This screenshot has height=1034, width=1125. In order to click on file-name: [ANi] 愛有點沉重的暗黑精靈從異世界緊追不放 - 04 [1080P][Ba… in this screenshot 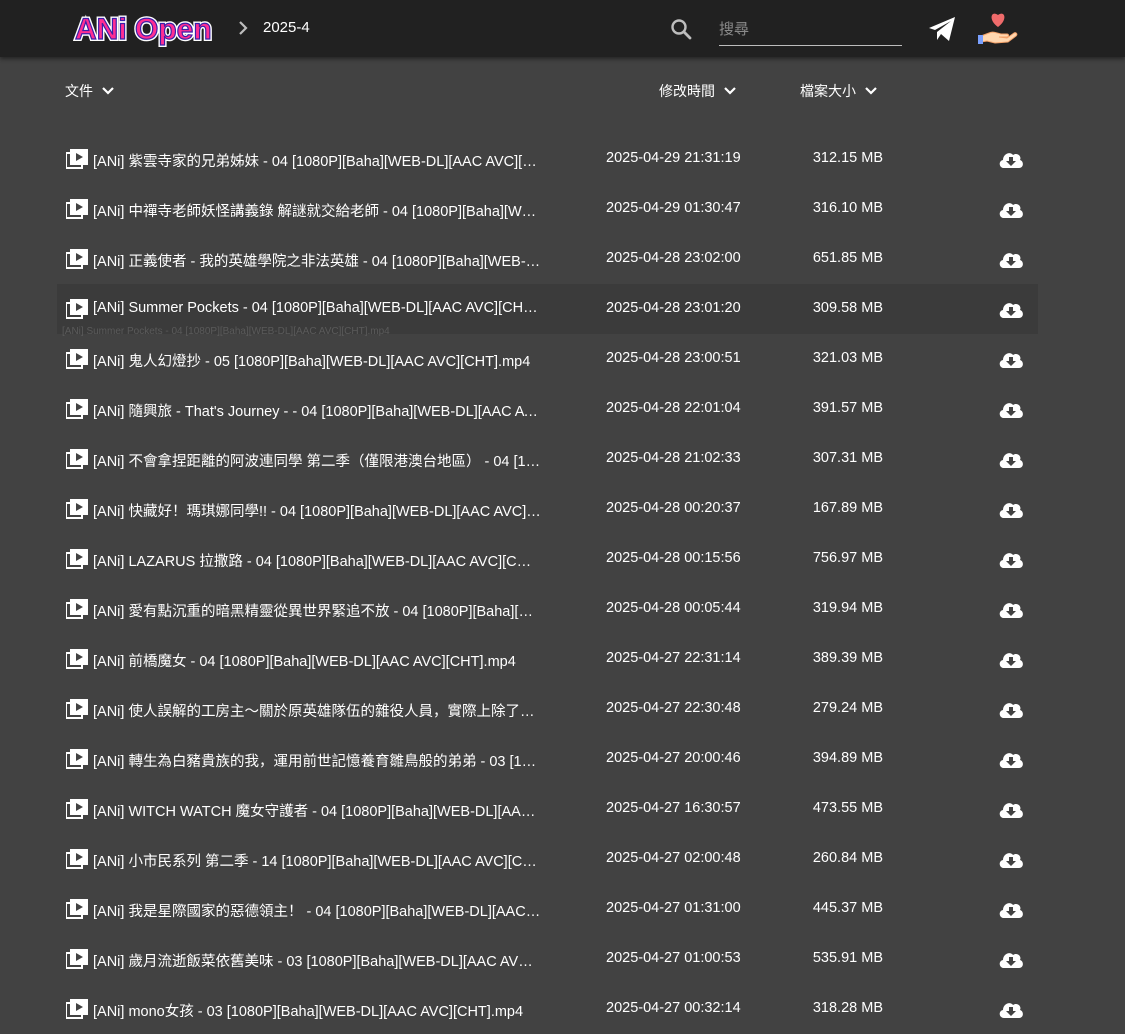, I will do `click(317, 610)`.